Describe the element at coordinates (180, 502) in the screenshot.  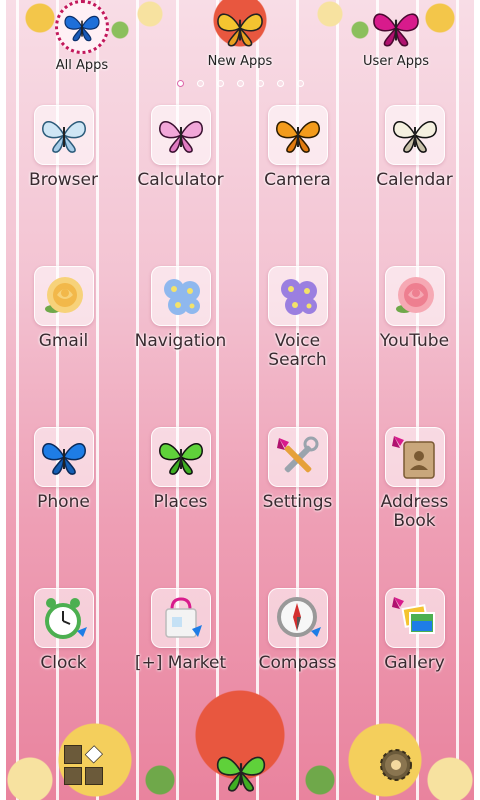
I see `app-label: Places` at that location.